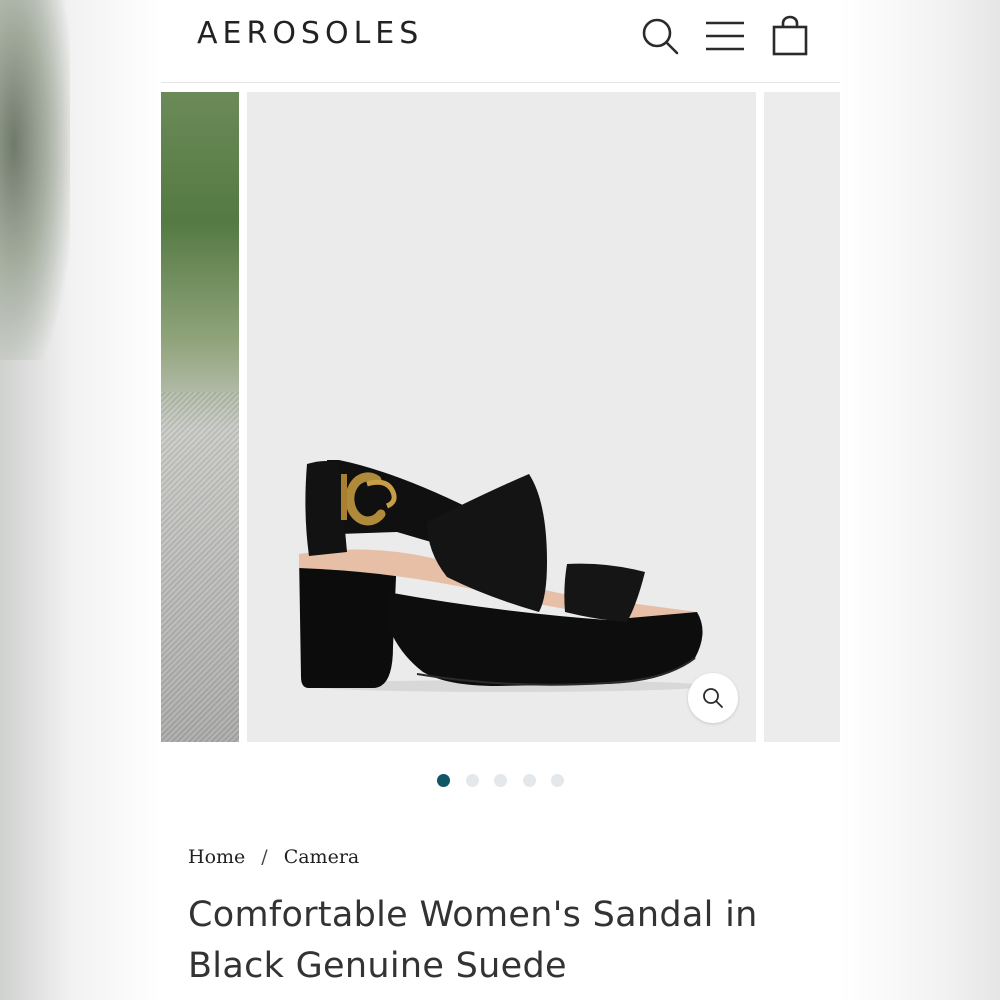 Image resolution: width=1000 pixels, height=1000 pixels. Describe the element at coordinates (660, 36) in the screenshot. I see `search-icon` at that location.